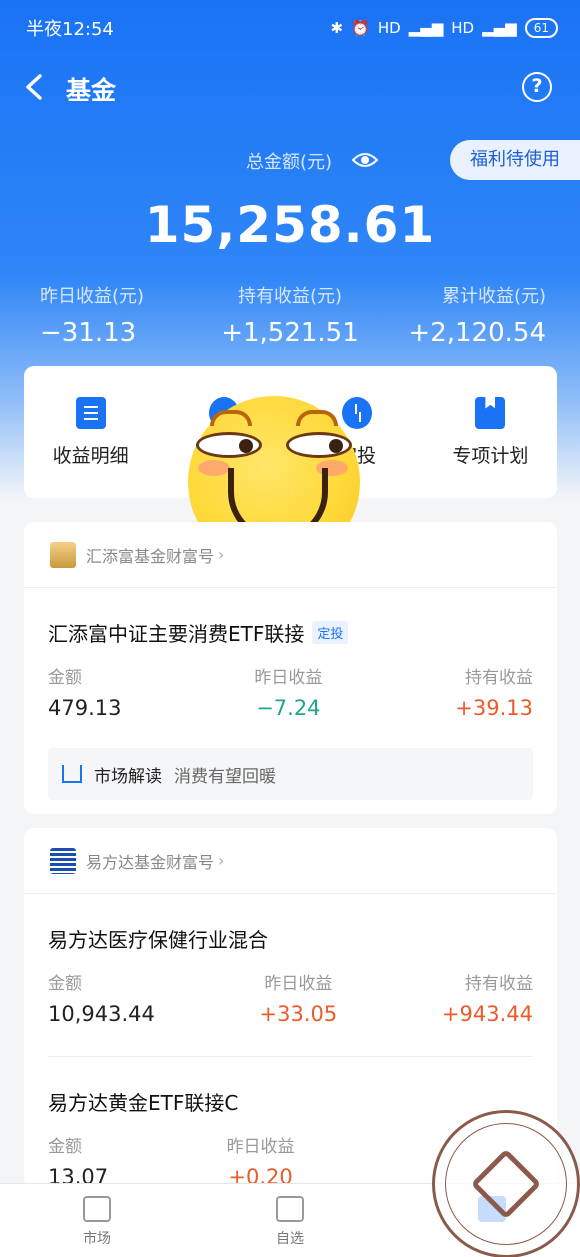  I want to click on tab-watchlist: 自选, so click(290, 1222).